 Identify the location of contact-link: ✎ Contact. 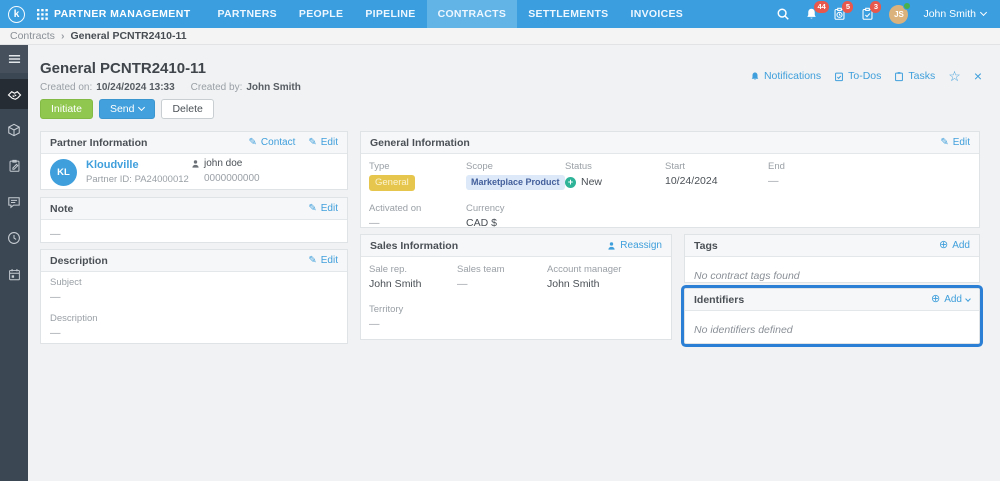
(272, 142).